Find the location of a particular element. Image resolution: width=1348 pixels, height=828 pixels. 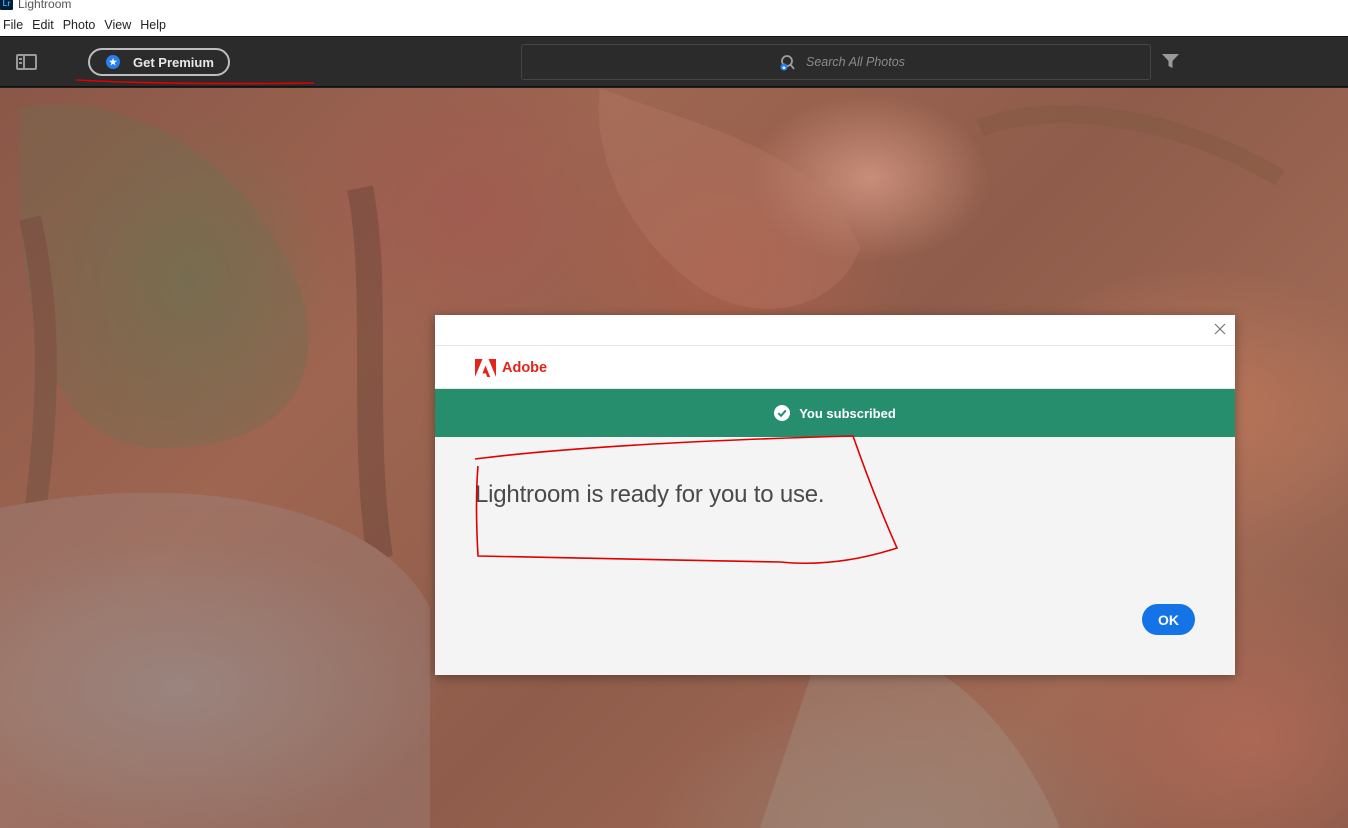

get-premium-button: ★ Get Premium is located at coordinates (159, 62).